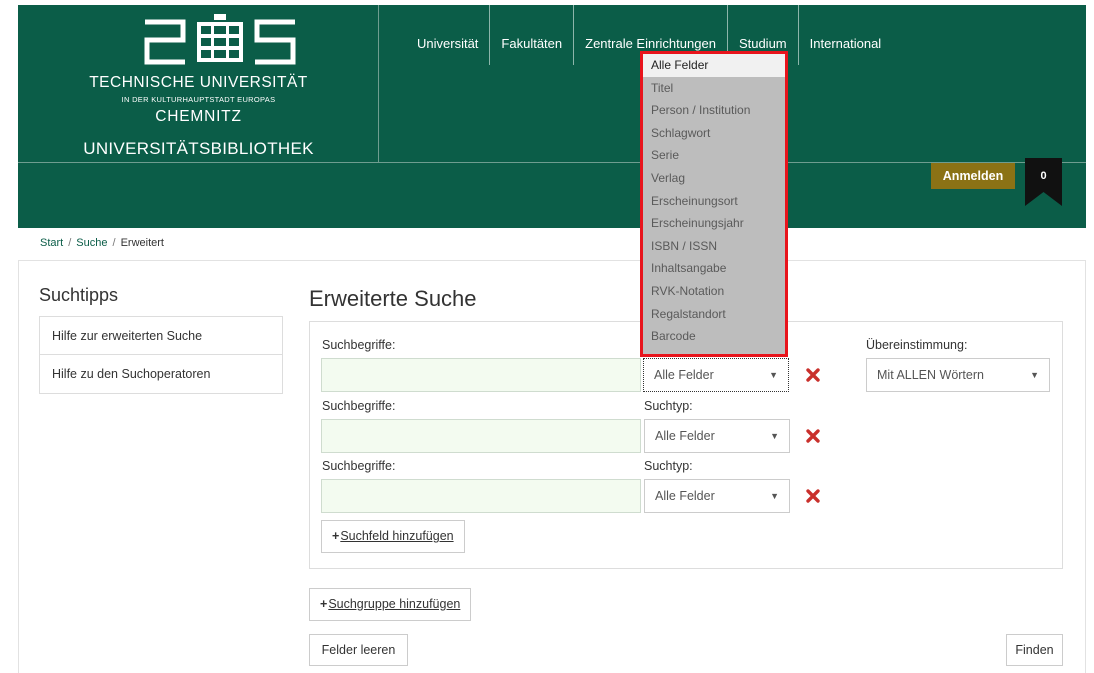  What do you see at coordinates (142, 243) in the screenshot?
I see `breadcrumb-current: Erweitert` at bounding box center [142, 243].